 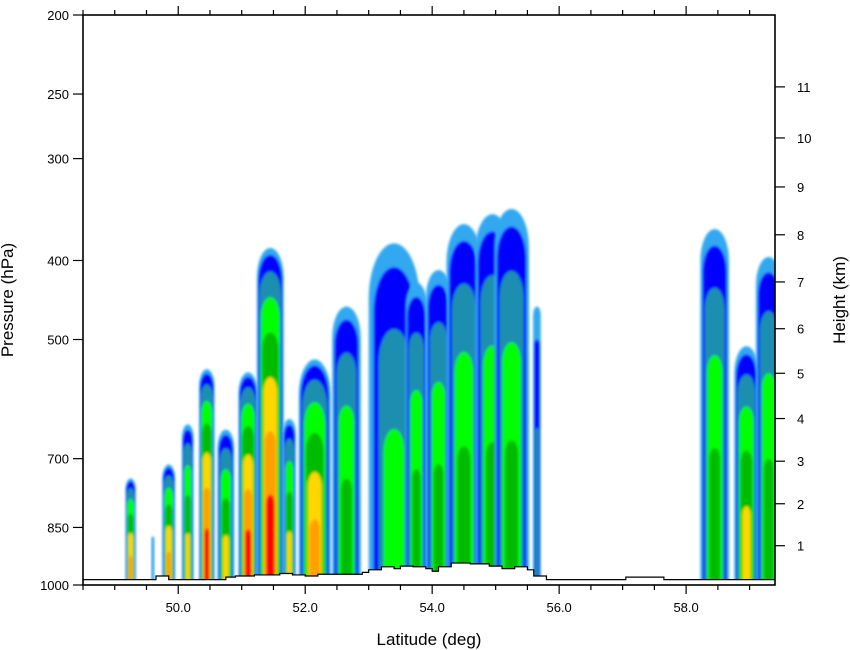 I want to click on y-axis-left: 200 250 300 400 500 700 850 1000, so click(x=61, y=300).